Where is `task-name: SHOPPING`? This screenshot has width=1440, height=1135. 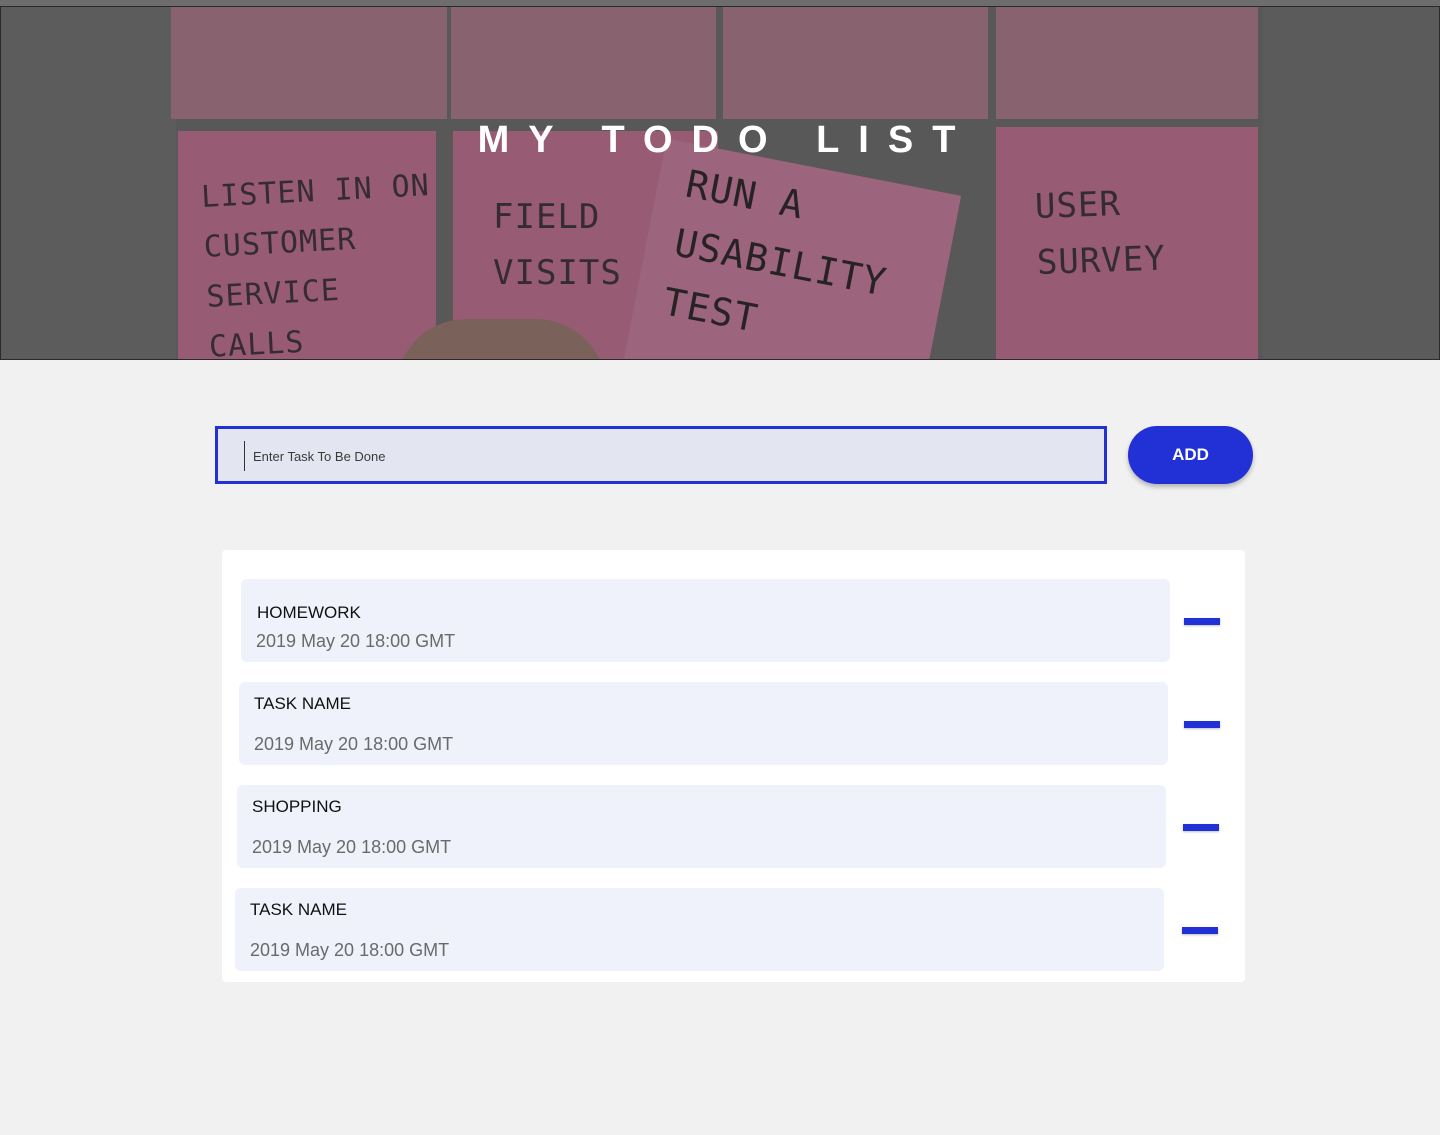
task-name: SHOPPING is located at coordinates (297, 806).